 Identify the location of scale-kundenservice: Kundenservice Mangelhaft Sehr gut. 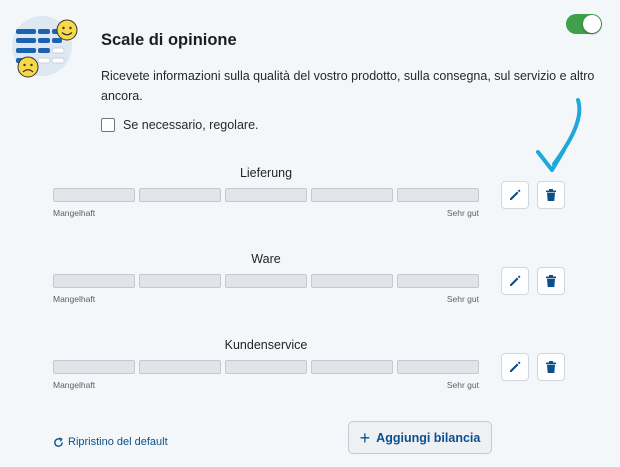
(266, 368).